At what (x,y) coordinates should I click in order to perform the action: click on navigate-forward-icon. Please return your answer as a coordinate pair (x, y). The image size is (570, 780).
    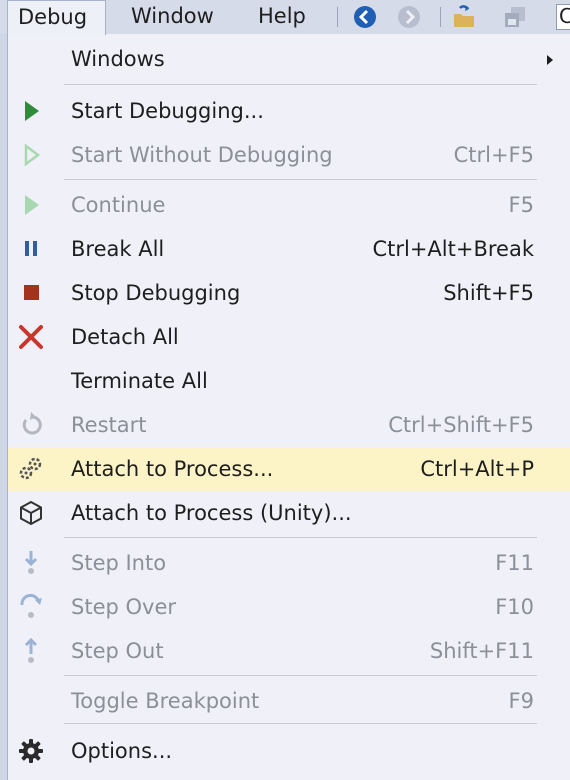
    Looking at the image, I should click on (409, 17).